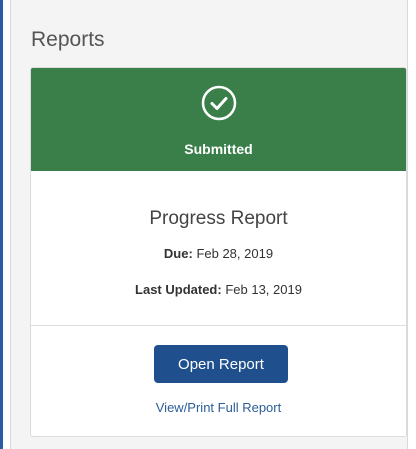  What do you see at coordinates (235, 253) in the screenshot?
I see `due-value: Feb 28, 2019` at bounding box center [235, 253].